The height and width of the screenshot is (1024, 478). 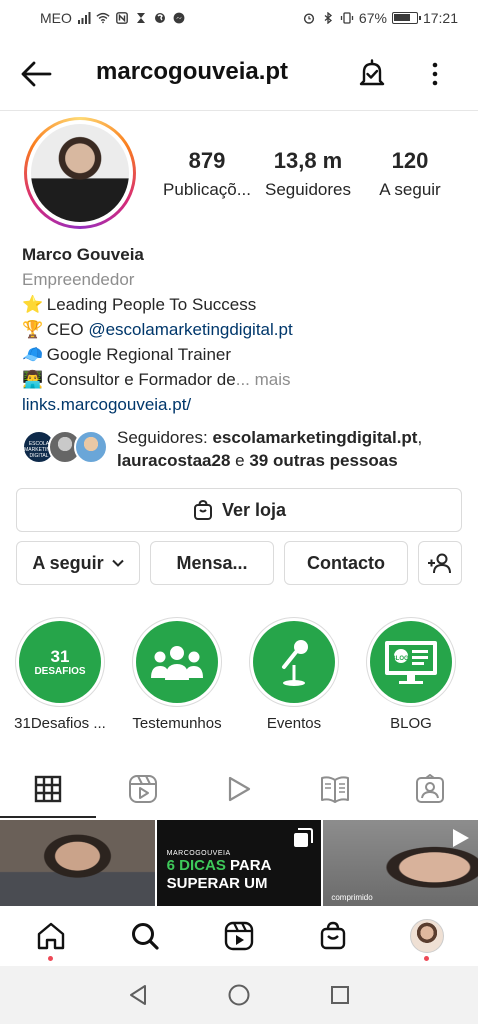 What do you see at coordinates (461, 838) in the screenshot?
I see `video-play-icon` at bounding box center [461, 838].